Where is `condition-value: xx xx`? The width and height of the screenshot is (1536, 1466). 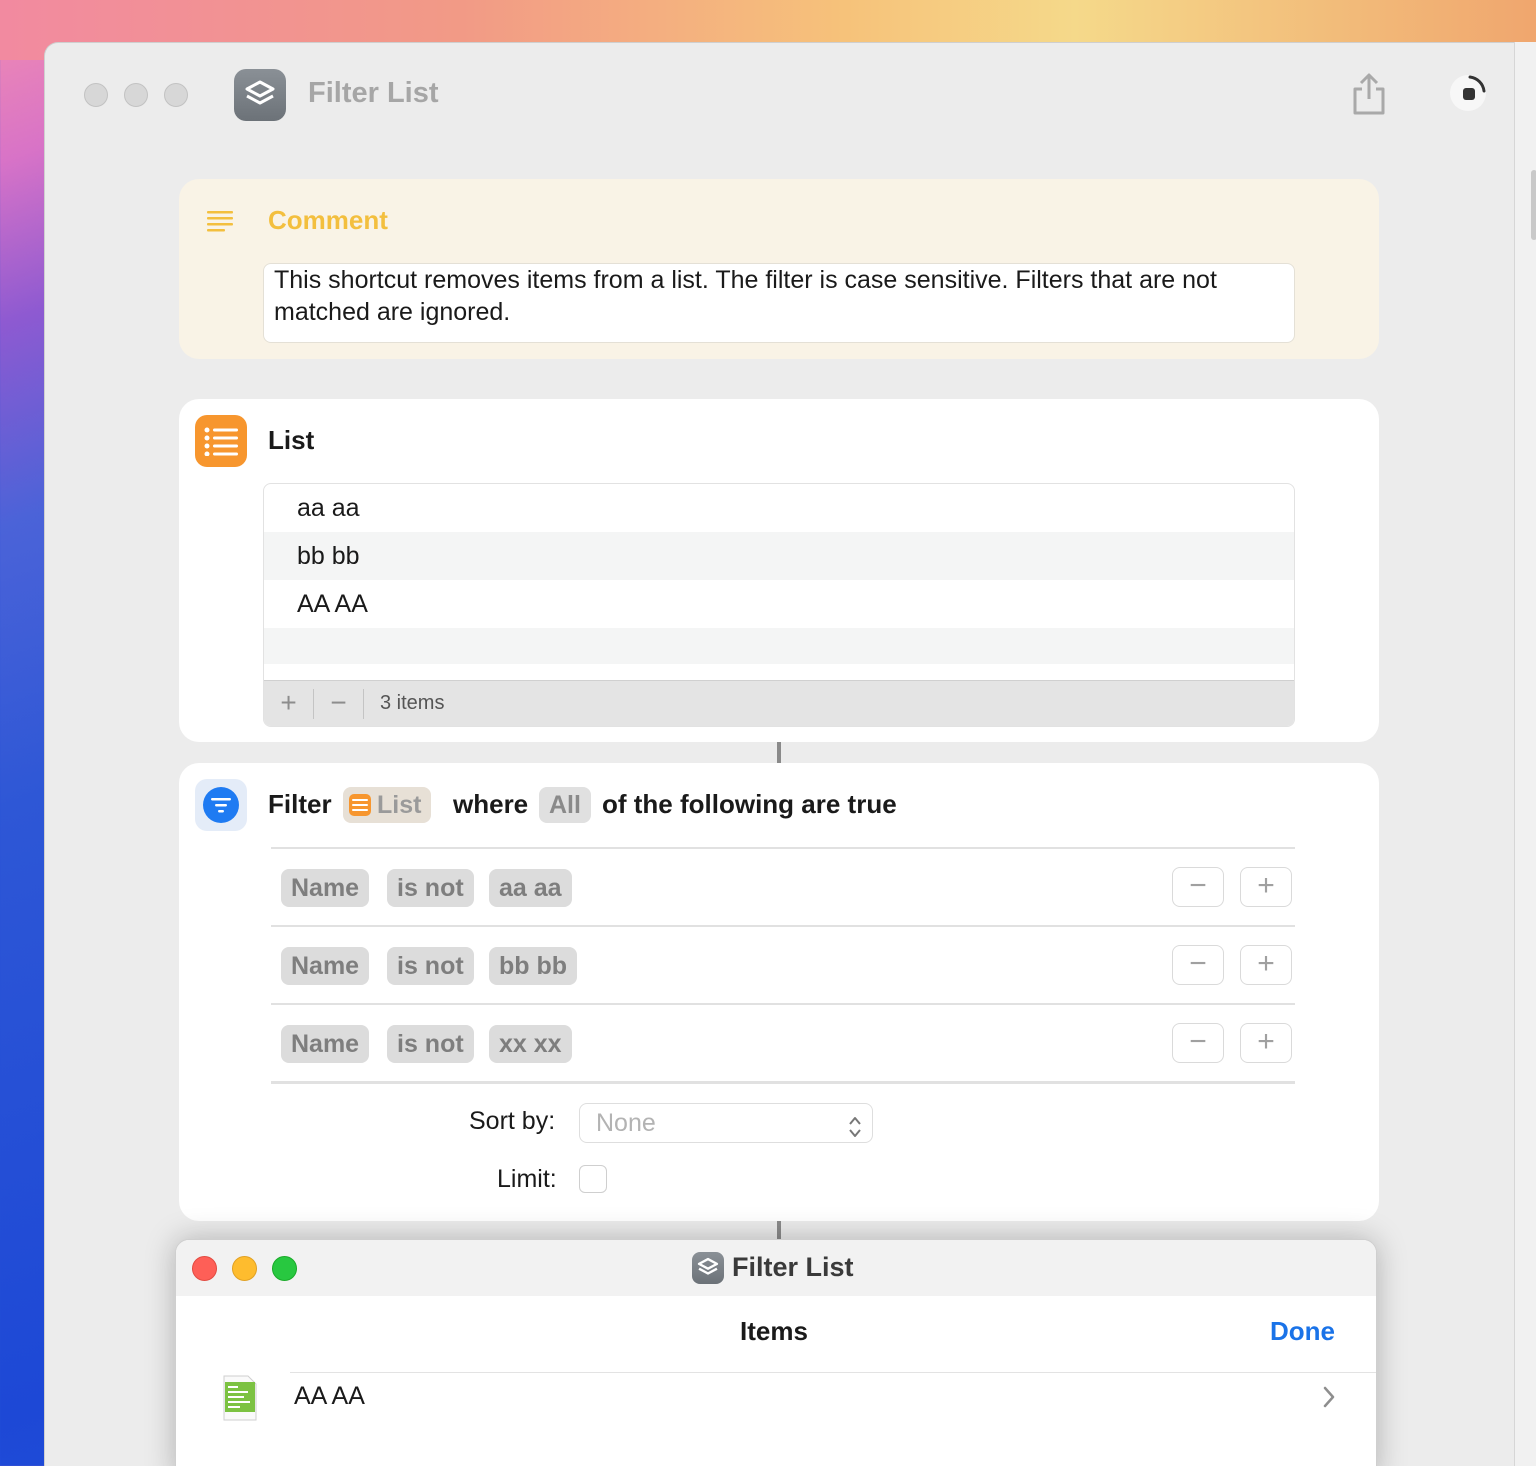
condition-value: xx xx is located at coordinates (530, 1044).